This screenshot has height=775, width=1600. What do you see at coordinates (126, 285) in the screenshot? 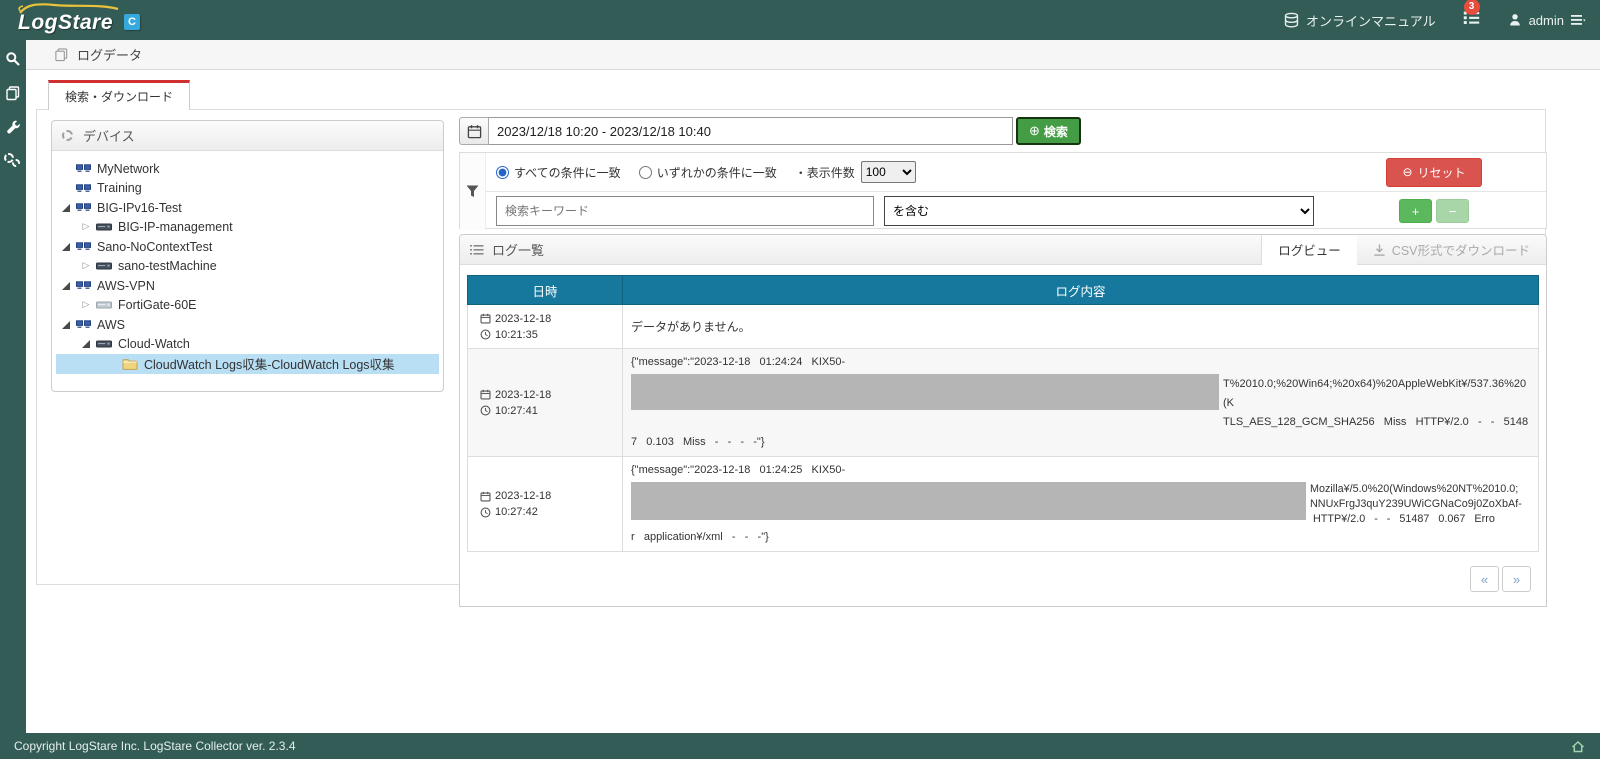
I see `tree-item-label: AWS-VPN` at bounding box center [126, 285].